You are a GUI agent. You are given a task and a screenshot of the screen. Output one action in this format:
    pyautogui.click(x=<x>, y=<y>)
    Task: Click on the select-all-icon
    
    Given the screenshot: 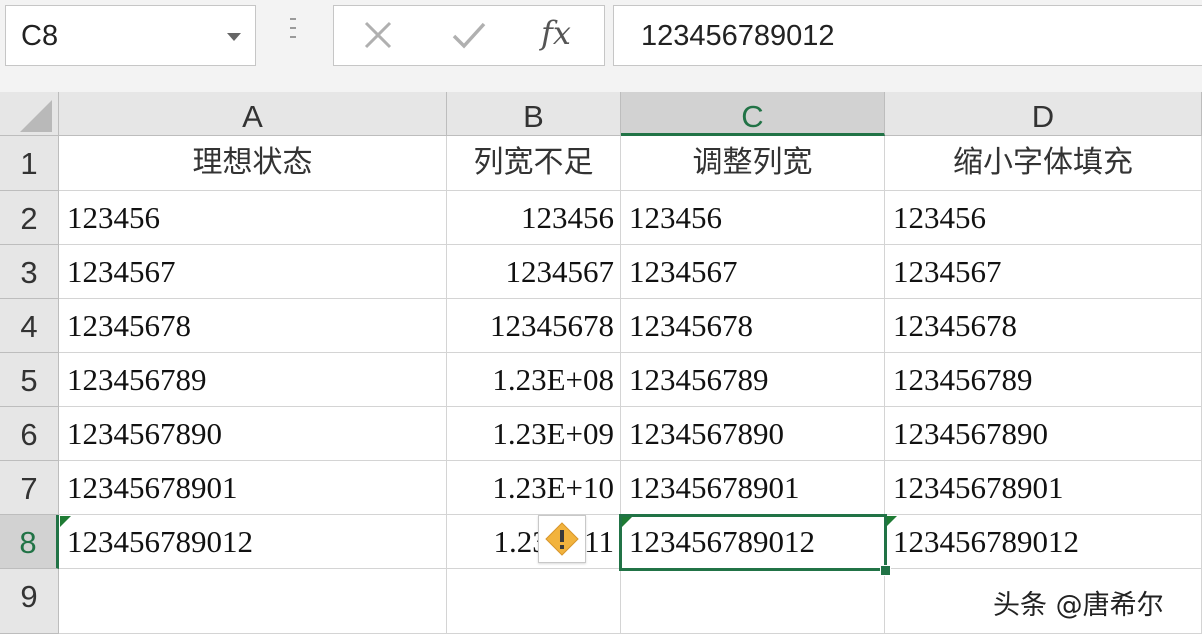 What is the action you would take?
    pyautogui.click(x=36, y=116)
    